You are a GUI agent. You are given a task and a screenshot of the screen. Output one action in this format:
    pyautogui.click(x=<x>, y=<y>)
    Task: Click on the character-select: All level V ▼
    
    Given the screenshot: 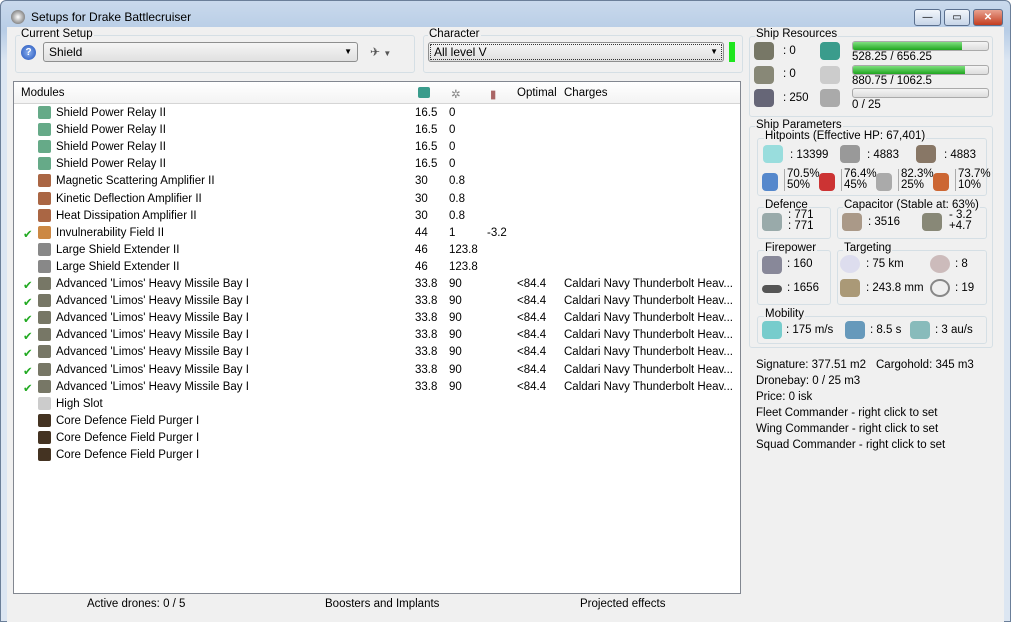 What is the action you would take?
    pyautogui.click(x=576, y=52)
    